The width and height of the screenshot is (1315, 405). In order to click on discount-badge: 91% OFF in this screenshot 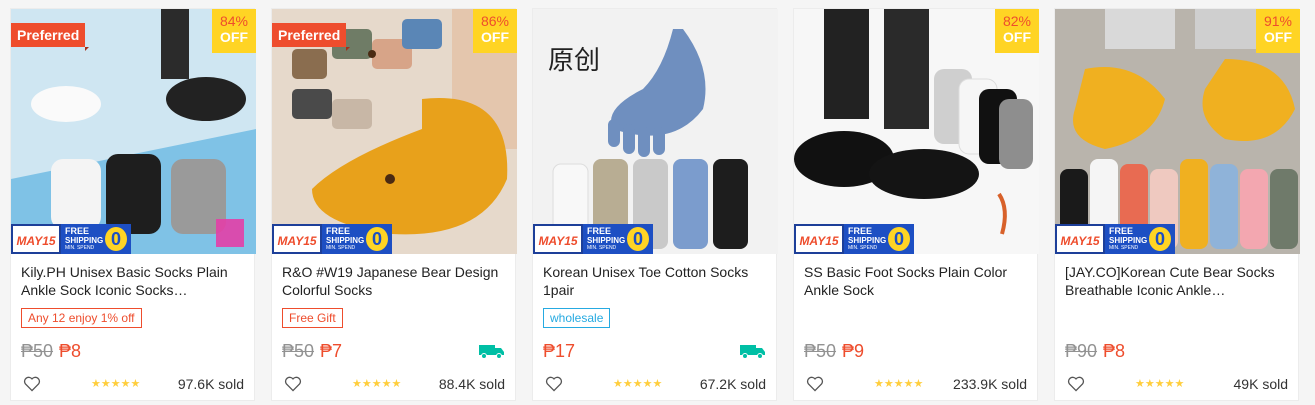, I will do `click(1278, 31)`.